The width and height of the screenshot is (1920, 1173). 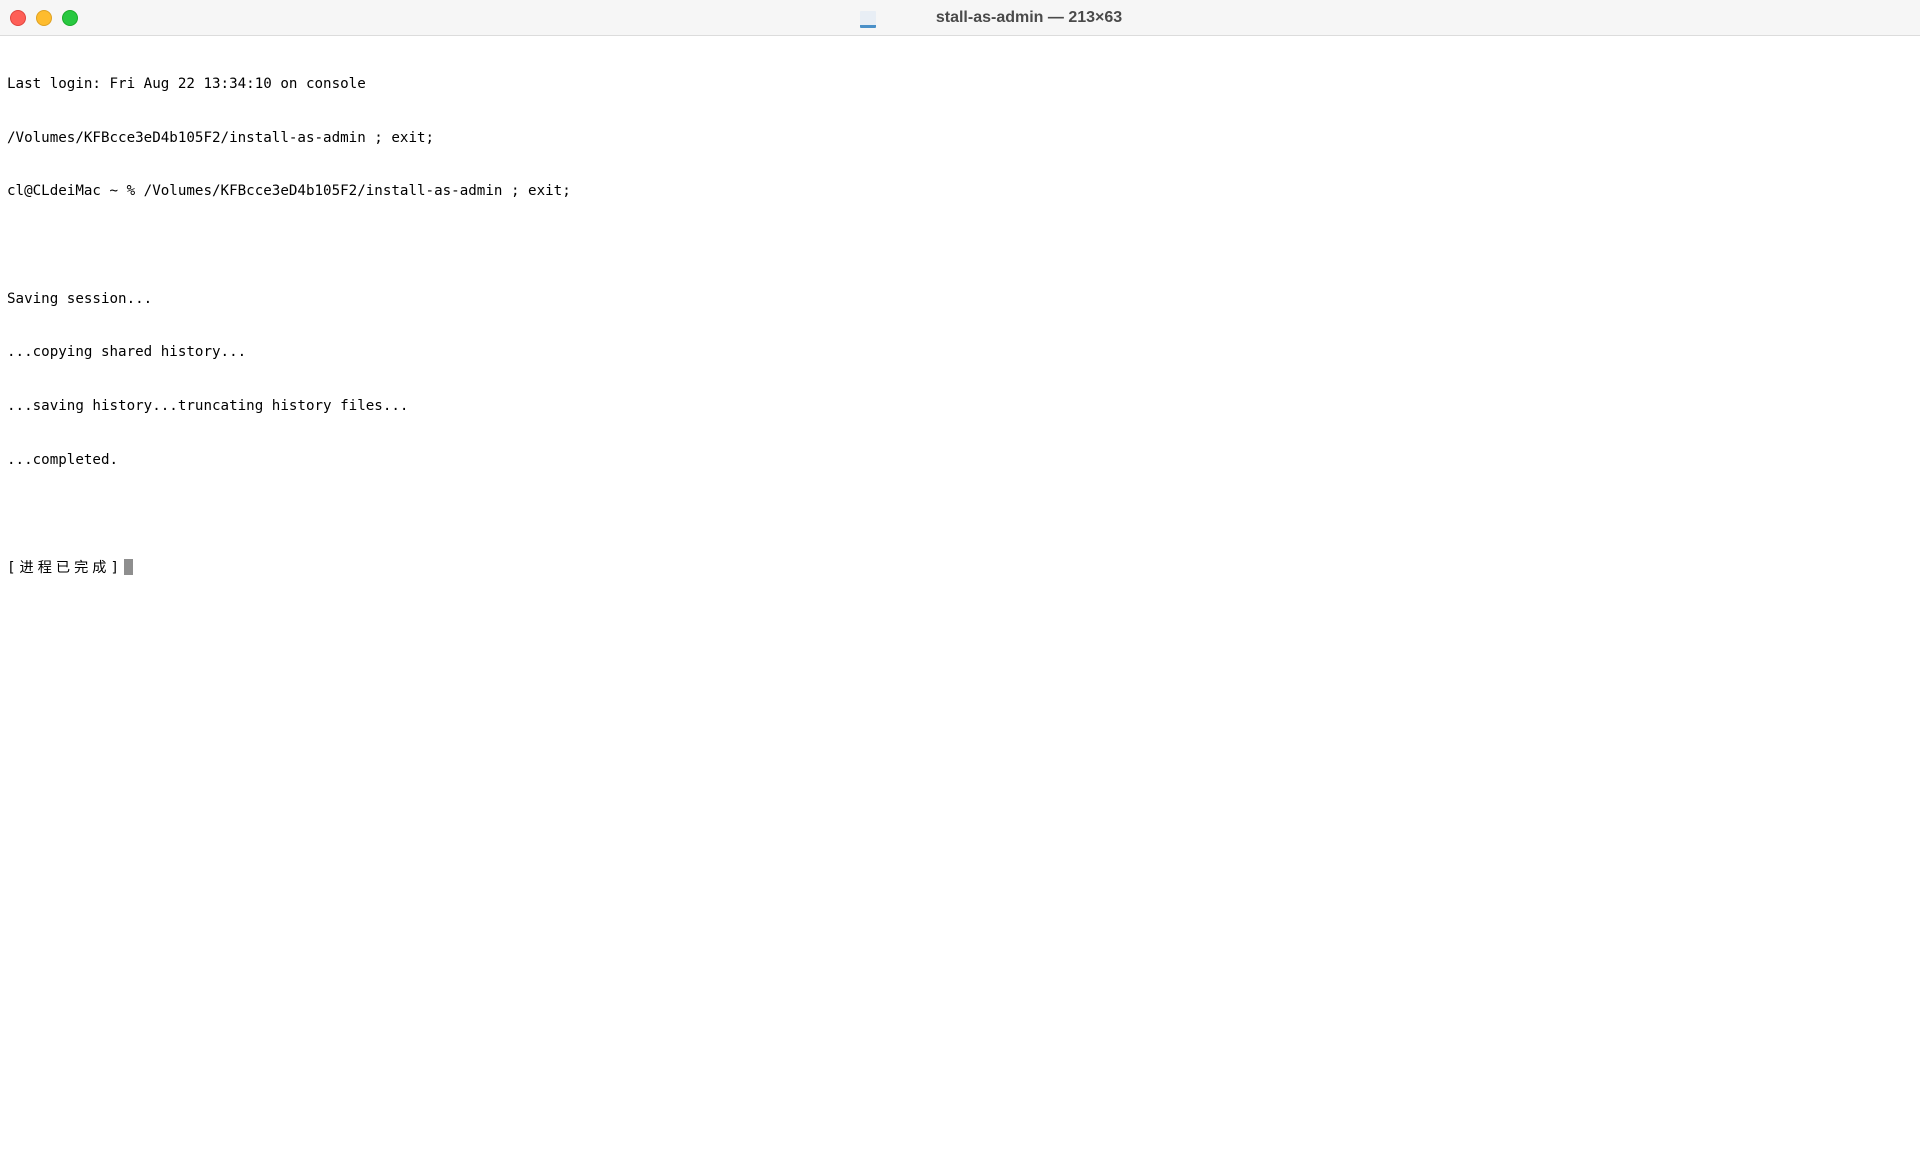 I want to click on title-bar: stall-as-admin — 213×63, so click(x=960, y=18).